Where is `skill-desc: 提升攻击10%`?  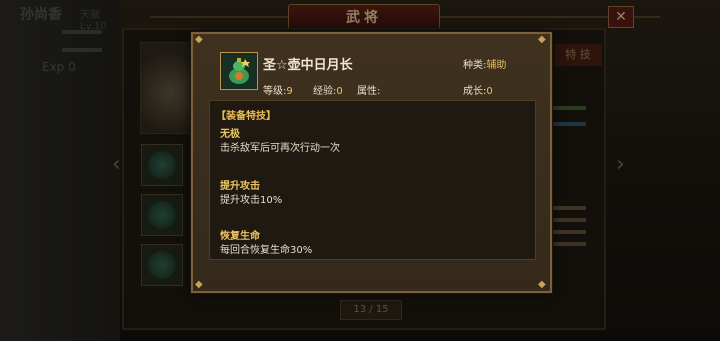 skill-desc: 提升攻击10% is located at coordinates (251, 200).